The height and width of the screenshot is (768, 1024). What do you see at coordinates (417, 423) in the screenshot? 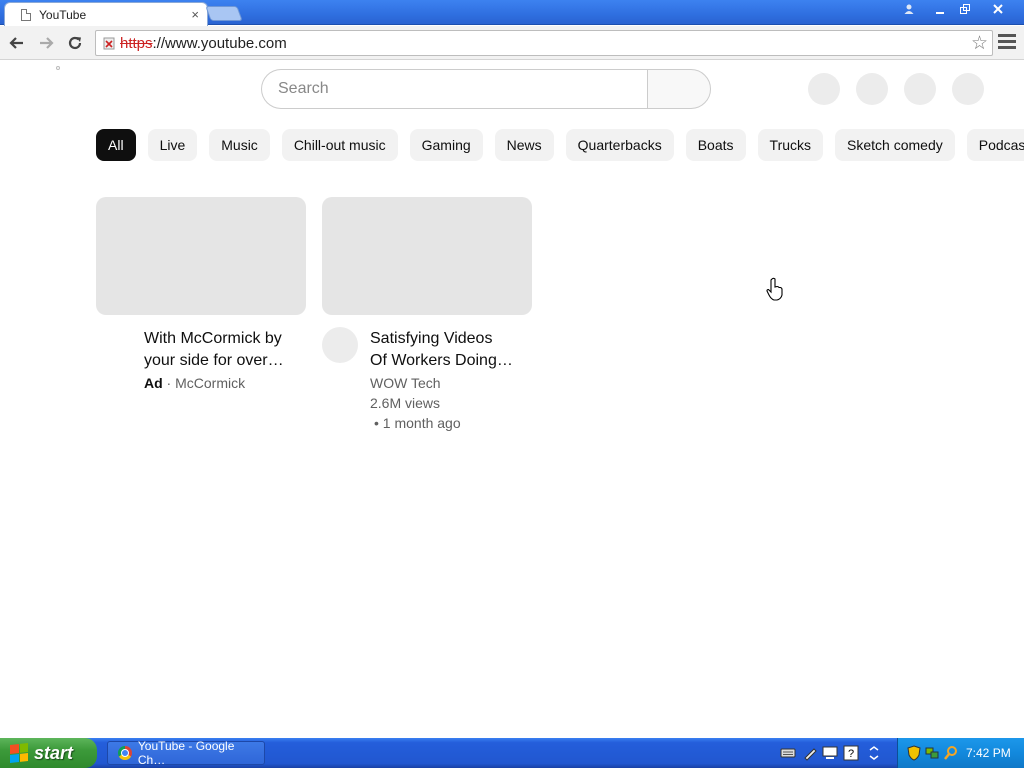
I see `upload-age: • 1 month ago` at bounding box center [417, 423].